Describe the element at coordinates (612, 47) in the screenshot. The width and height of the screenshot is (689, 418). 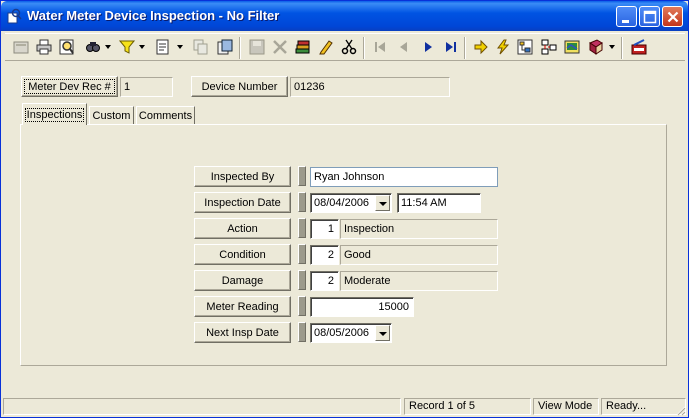
I see `book-dropdown-icon` at that location.